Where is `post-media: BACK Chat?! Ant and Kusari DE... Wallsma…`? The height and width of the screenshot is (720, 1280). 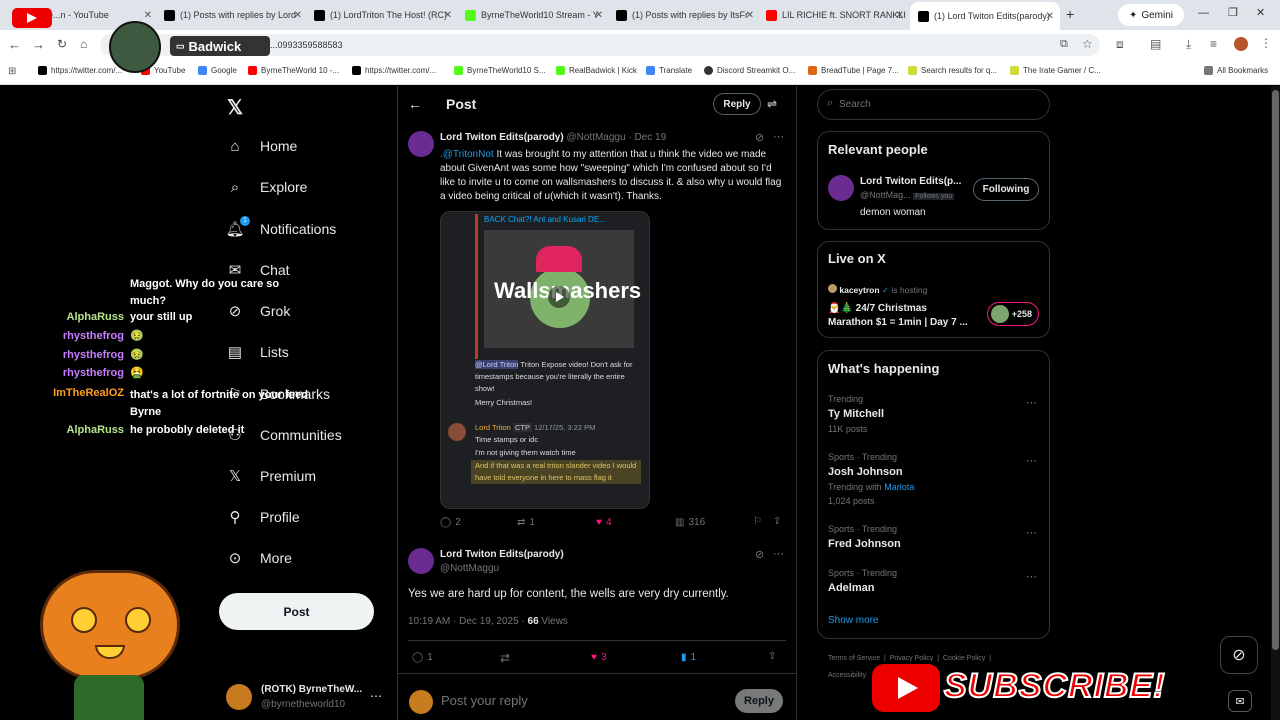 post-media: BACK Chat?! Ant and Kusari DE... Wallsma… is located at coordinates (545, 360).